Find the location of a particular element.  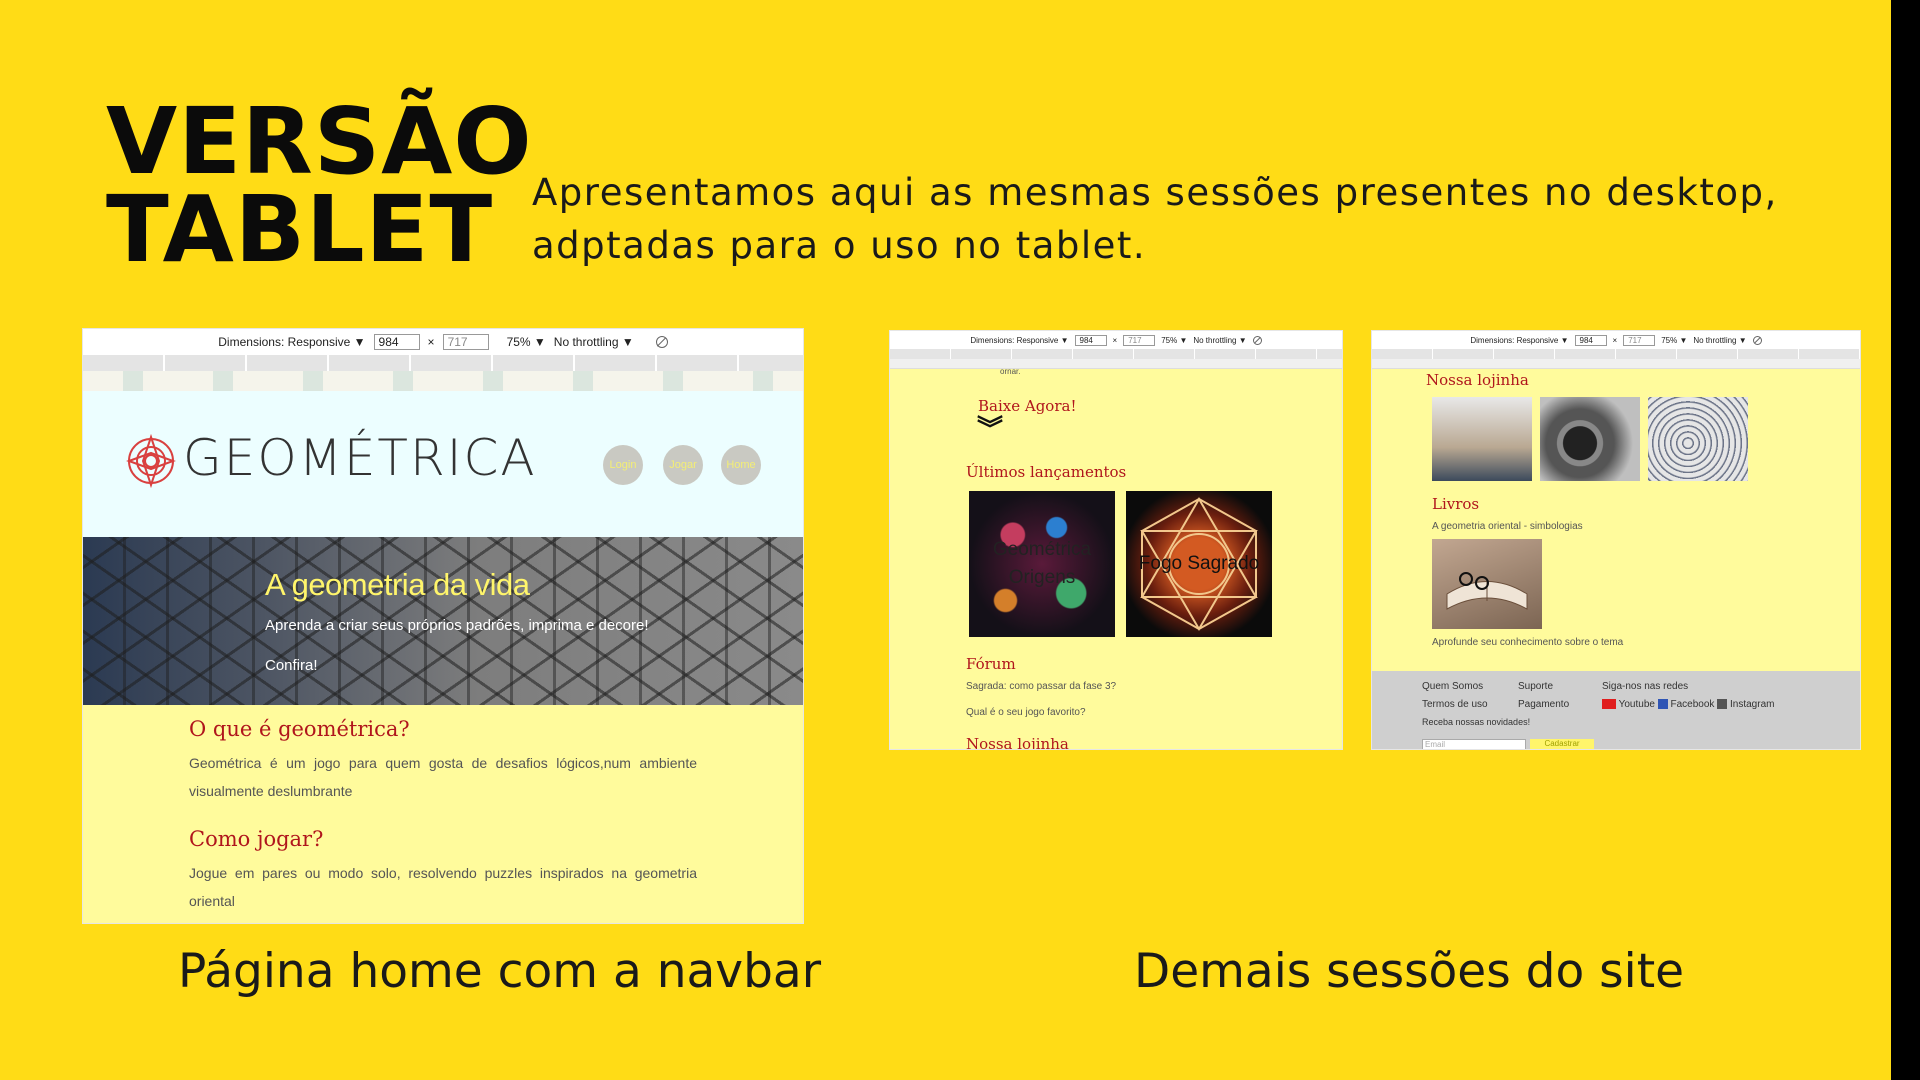

facebook-icon is located at coordinates (1662, 704).